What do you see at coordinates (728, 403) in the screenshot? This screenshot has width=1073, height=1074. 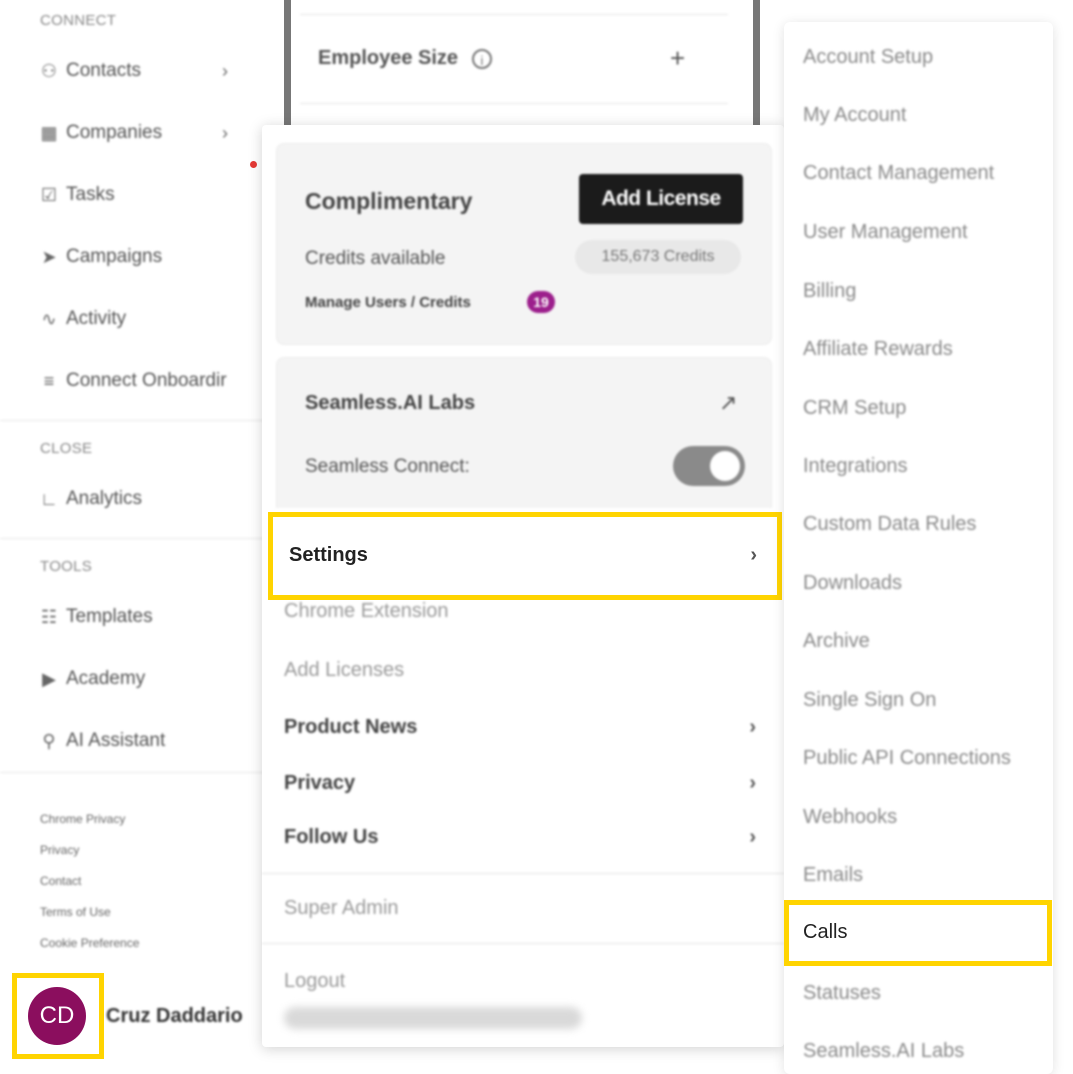 I see `external-link-icon: ↗` at bounding box center [728, 403].